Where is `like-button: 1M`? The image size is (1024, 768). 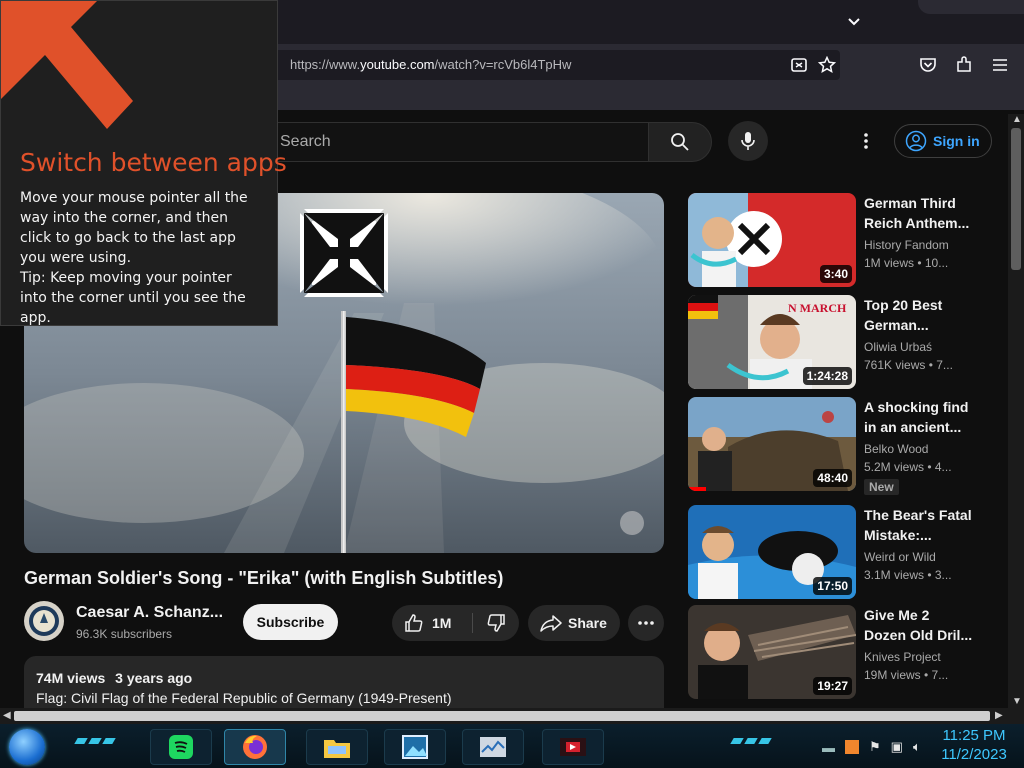 like-button: 1M is located at coordinates (432, 623).